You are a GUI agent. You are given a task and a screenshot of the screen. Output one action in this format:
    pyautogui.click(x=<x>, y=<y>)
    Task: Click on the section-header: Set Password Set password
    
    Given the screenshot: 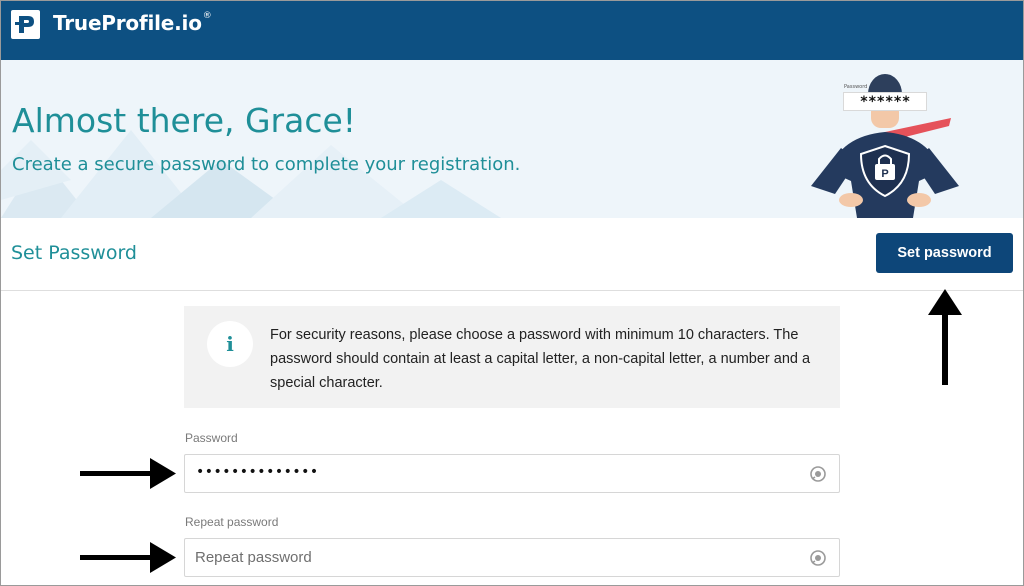 What is the action you would take?
    pyautogui.click(x=512, y=254)
    